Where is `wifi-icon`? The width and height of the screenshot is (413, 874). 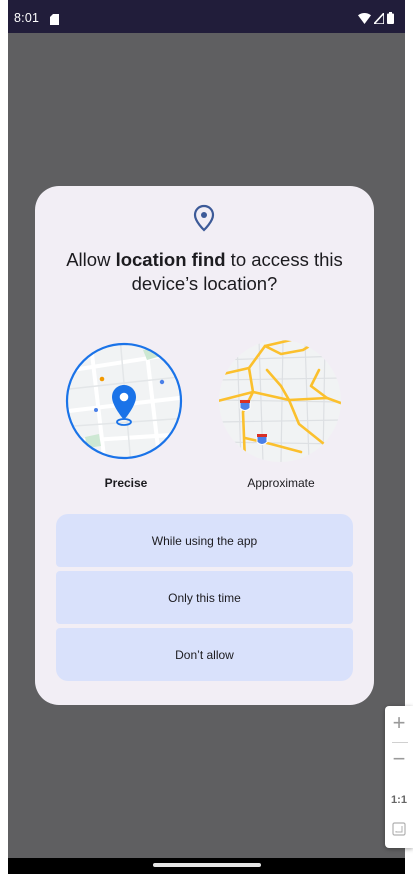 wifi-icon is located at coordinates (364, 20).